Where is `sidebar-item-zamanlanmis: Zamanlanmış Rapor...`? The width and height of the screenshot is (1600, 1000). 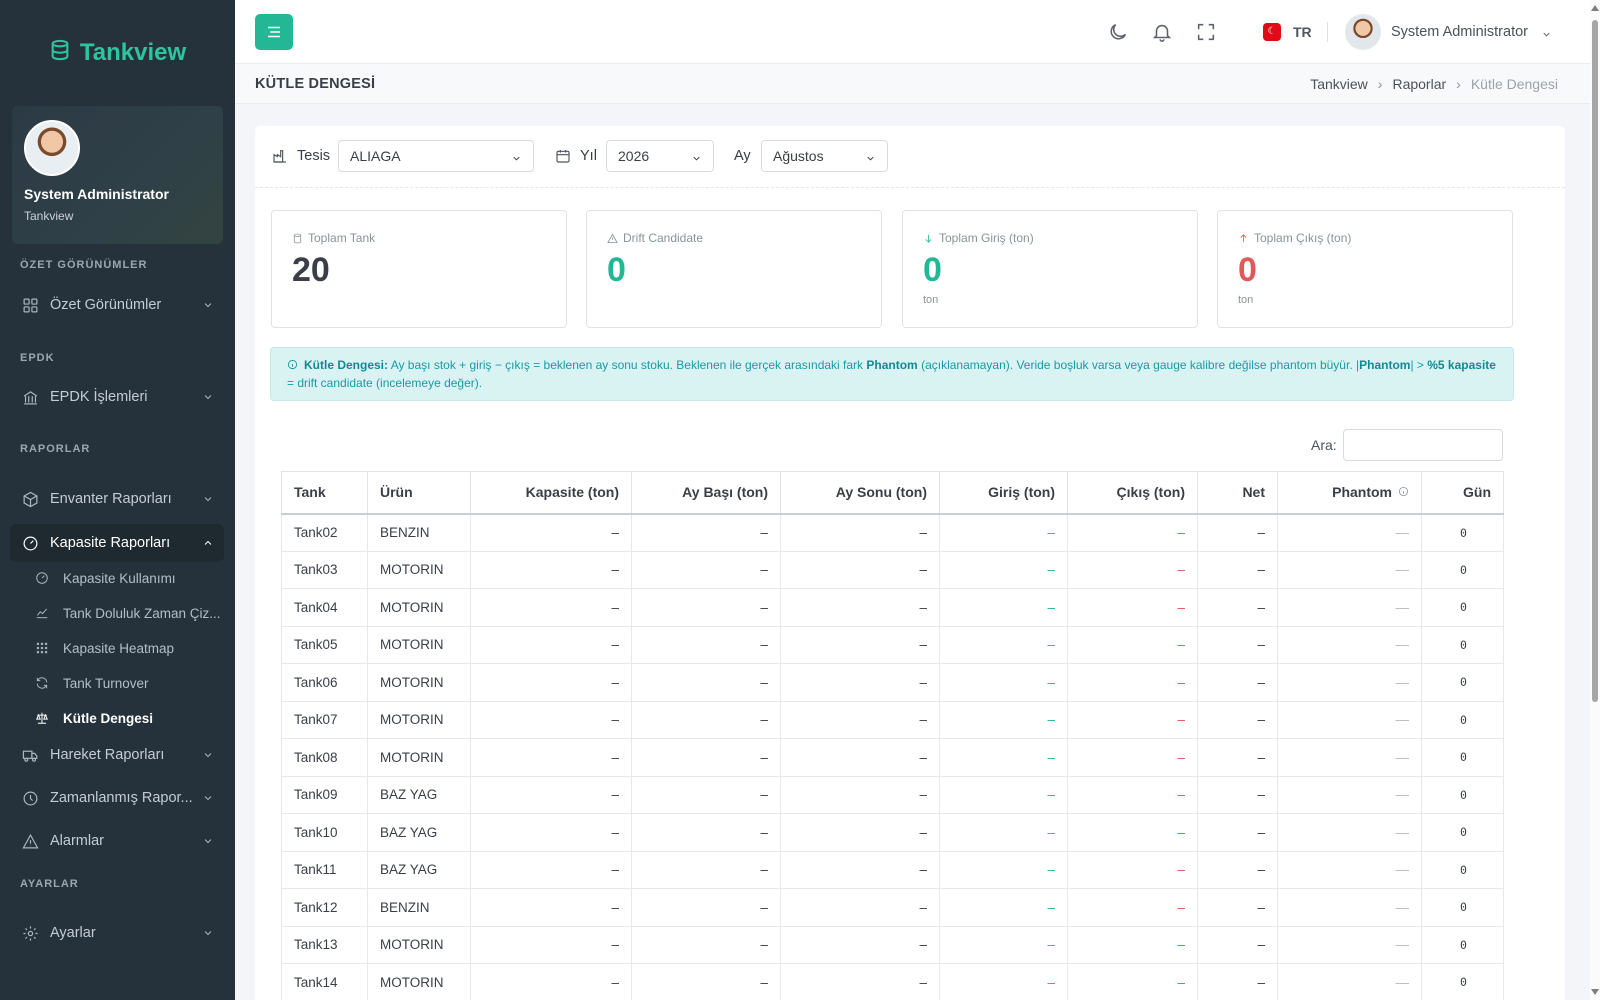 sidebar-item-zamanlanmis: Zamanlanmış Rapor... is located at coordinates (117, 798).